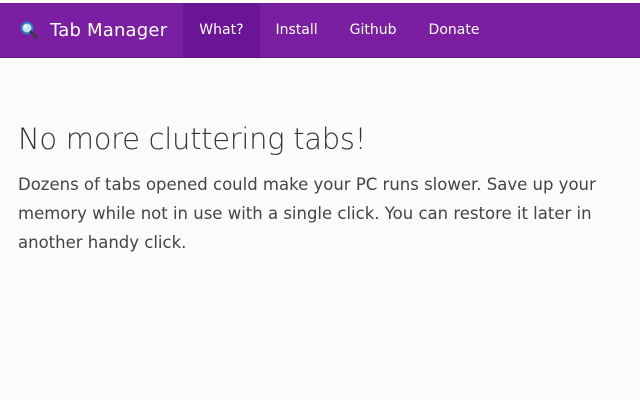 This screenshot has height=400, width=640. What do you see at coordinates (109, 30) in the screenshot?
I see `brand-title: Tab Manager` at bounding box center [109, 30].